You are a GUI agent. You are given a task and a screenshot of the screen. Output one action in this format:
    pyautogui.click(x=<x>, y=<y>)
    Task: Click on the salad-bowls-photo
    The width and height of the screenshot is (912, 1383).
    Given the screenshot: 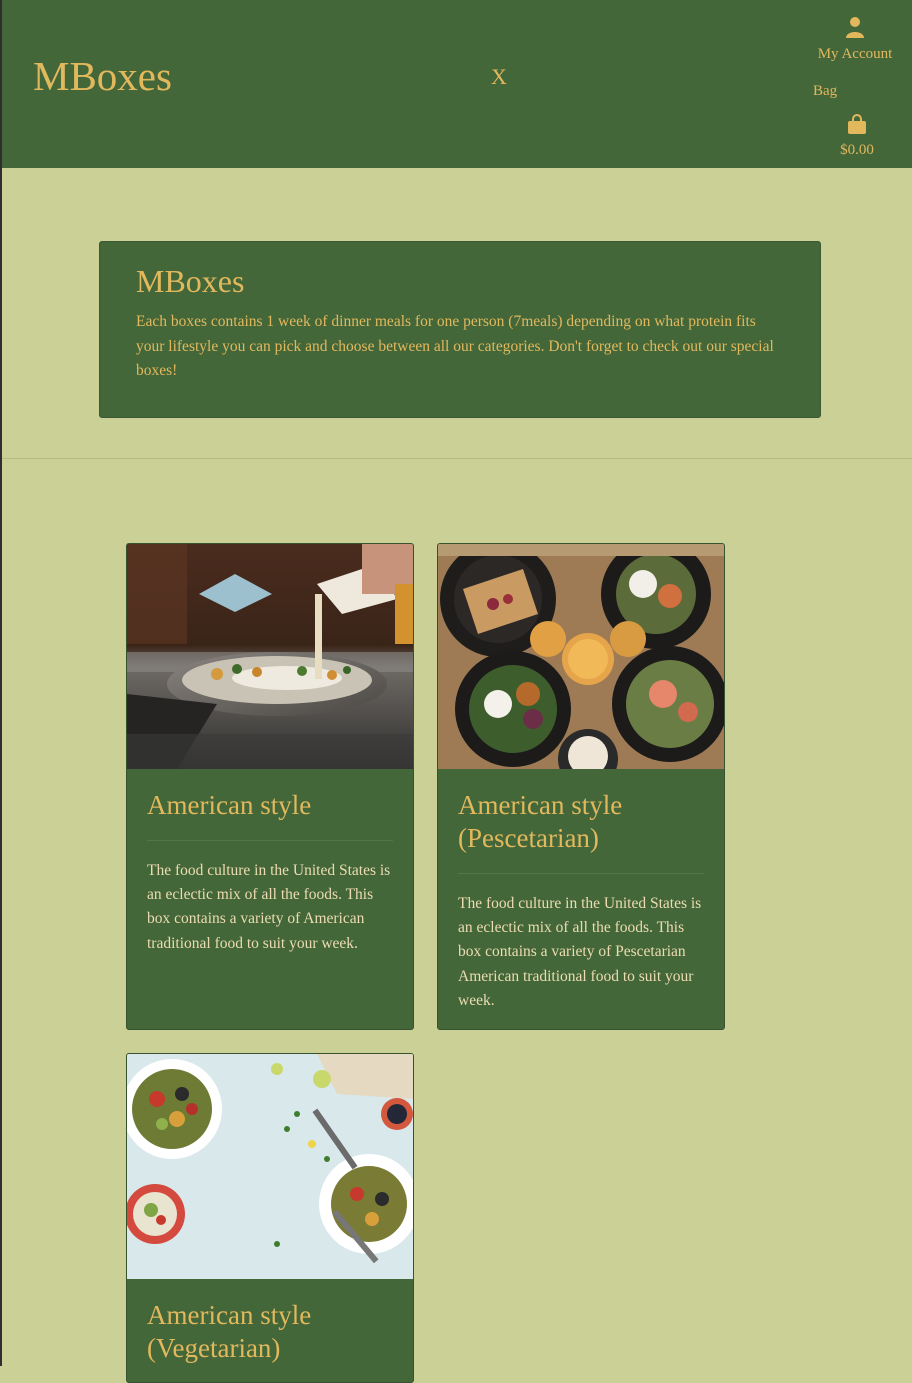 What is the action you would take?
    pyautogui.click(x=270, y=1166)
    